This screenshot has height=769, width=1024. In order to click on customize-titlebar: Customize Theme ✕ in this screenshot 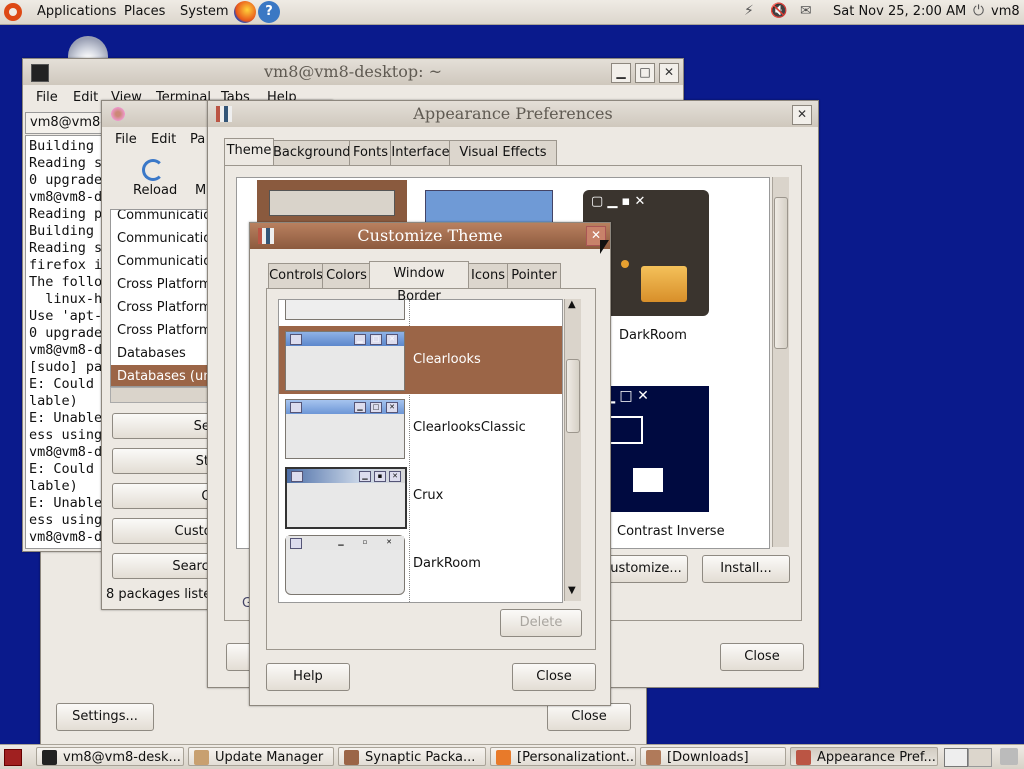, I will do `click(430, 236)`.